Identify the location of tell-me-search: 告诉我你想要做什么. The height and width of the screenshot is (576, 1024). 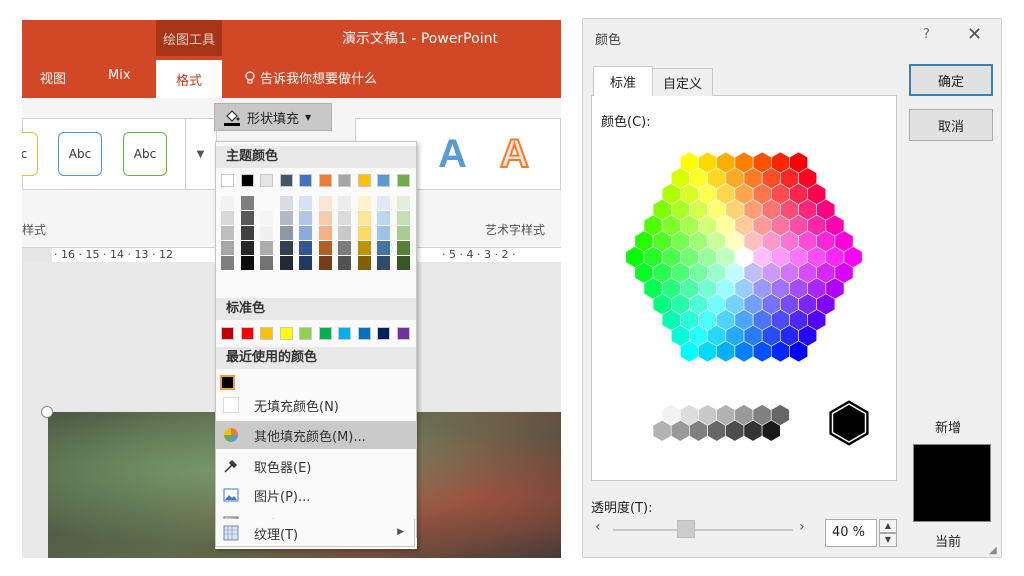
(310, 77).